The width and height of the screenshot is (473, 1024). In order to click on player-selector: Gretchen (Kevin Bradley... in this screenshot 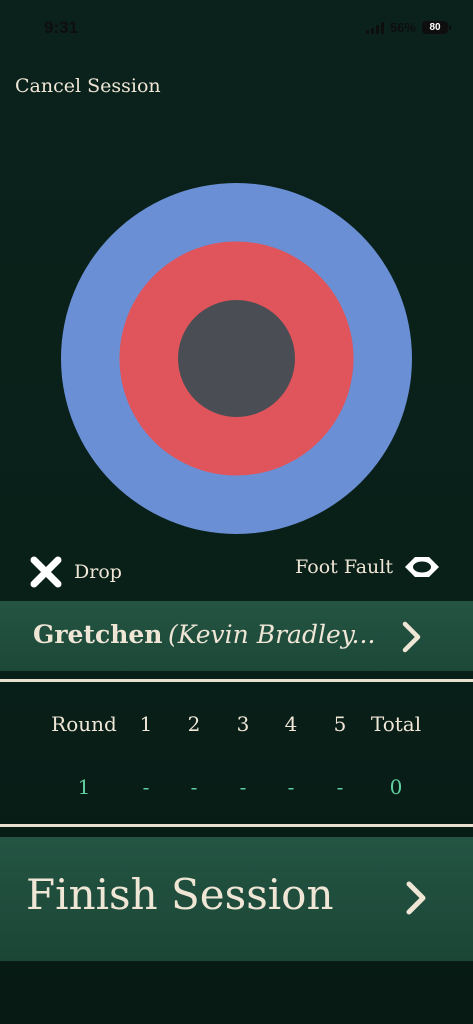, I will do `click(236, 636)`.